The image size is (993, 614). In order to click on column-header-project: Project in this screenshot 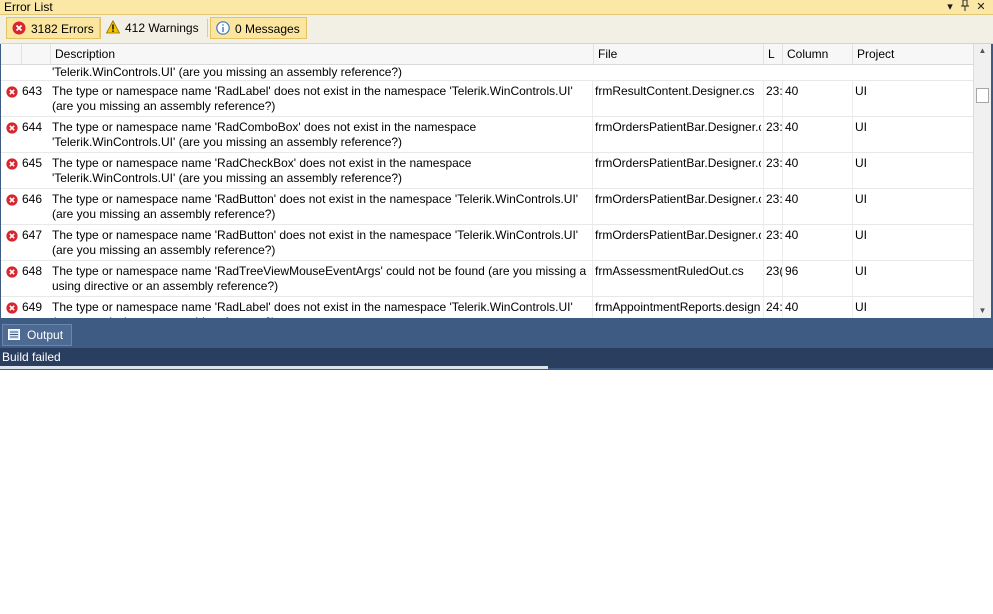, I will do `click(913, 54)`.